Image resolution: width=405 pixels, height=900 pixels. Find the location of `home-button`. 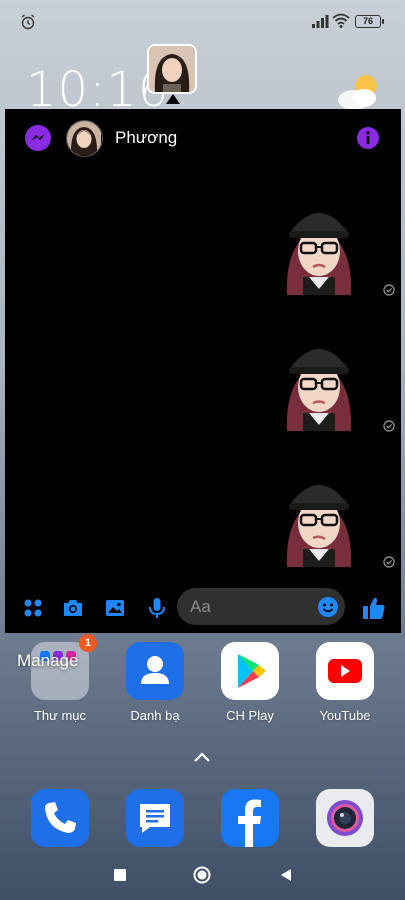

home-button is located at coordinates (202, 875).